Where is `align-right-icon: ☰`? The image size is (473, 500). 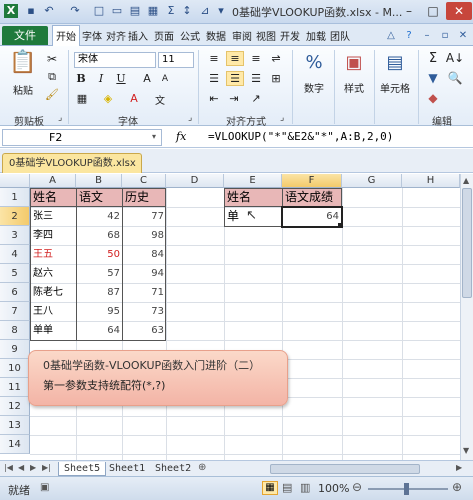
align-right-icon: ☰ is located at coordinates (256, 78).